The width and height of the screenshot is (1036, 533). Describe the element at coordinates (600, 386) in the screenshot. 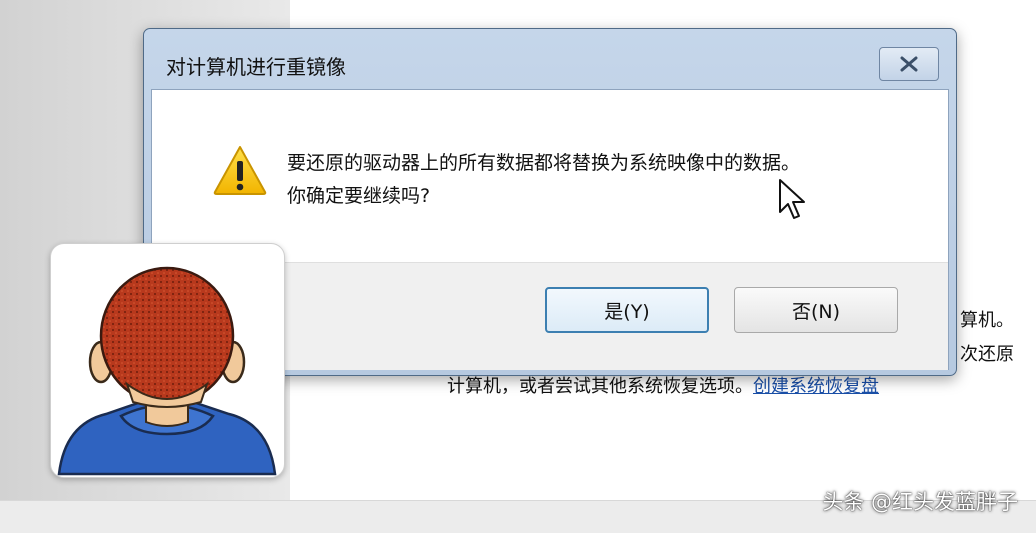

I see `background-description: 计算机，或者尝试其他系统恢复选项。` at that location.